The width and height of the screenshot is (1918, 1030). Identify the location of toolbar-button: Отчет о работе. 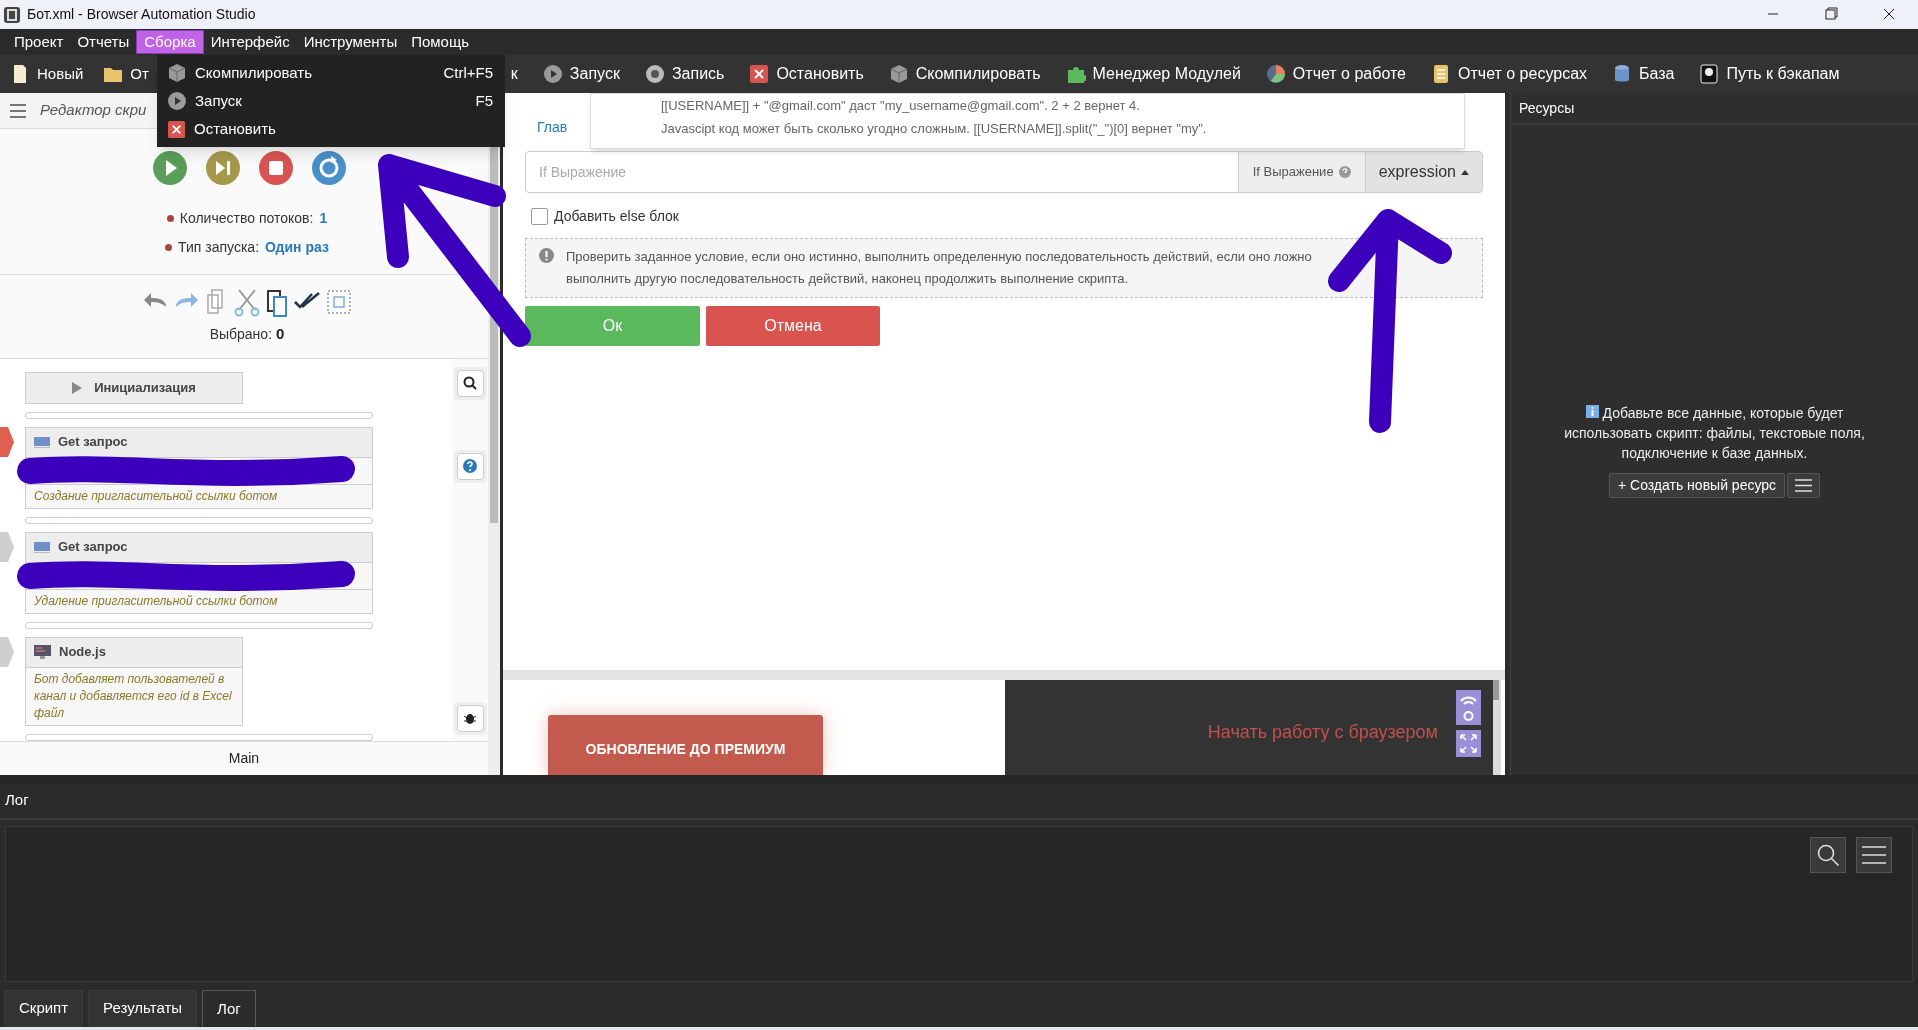
(1335, 74).